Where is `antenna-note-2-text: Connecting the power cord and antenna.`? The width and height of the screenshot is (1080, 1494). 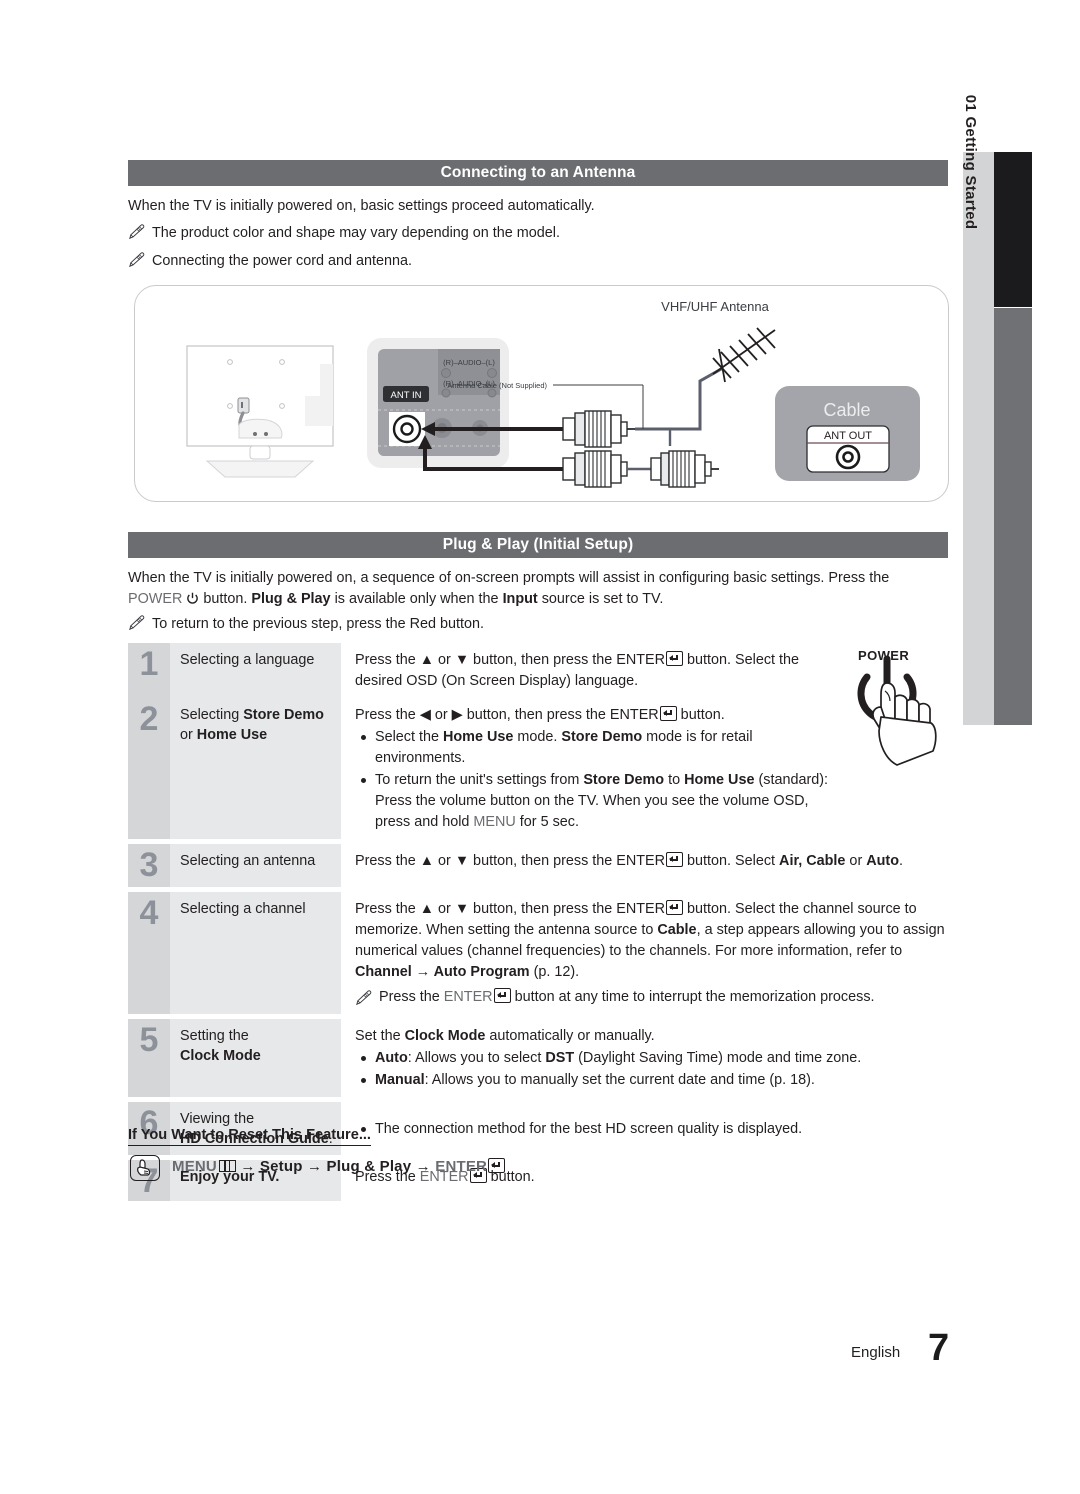
antenna-note-2-text: Connecting the power cord and antenna. is located at coordinates (282, 261).